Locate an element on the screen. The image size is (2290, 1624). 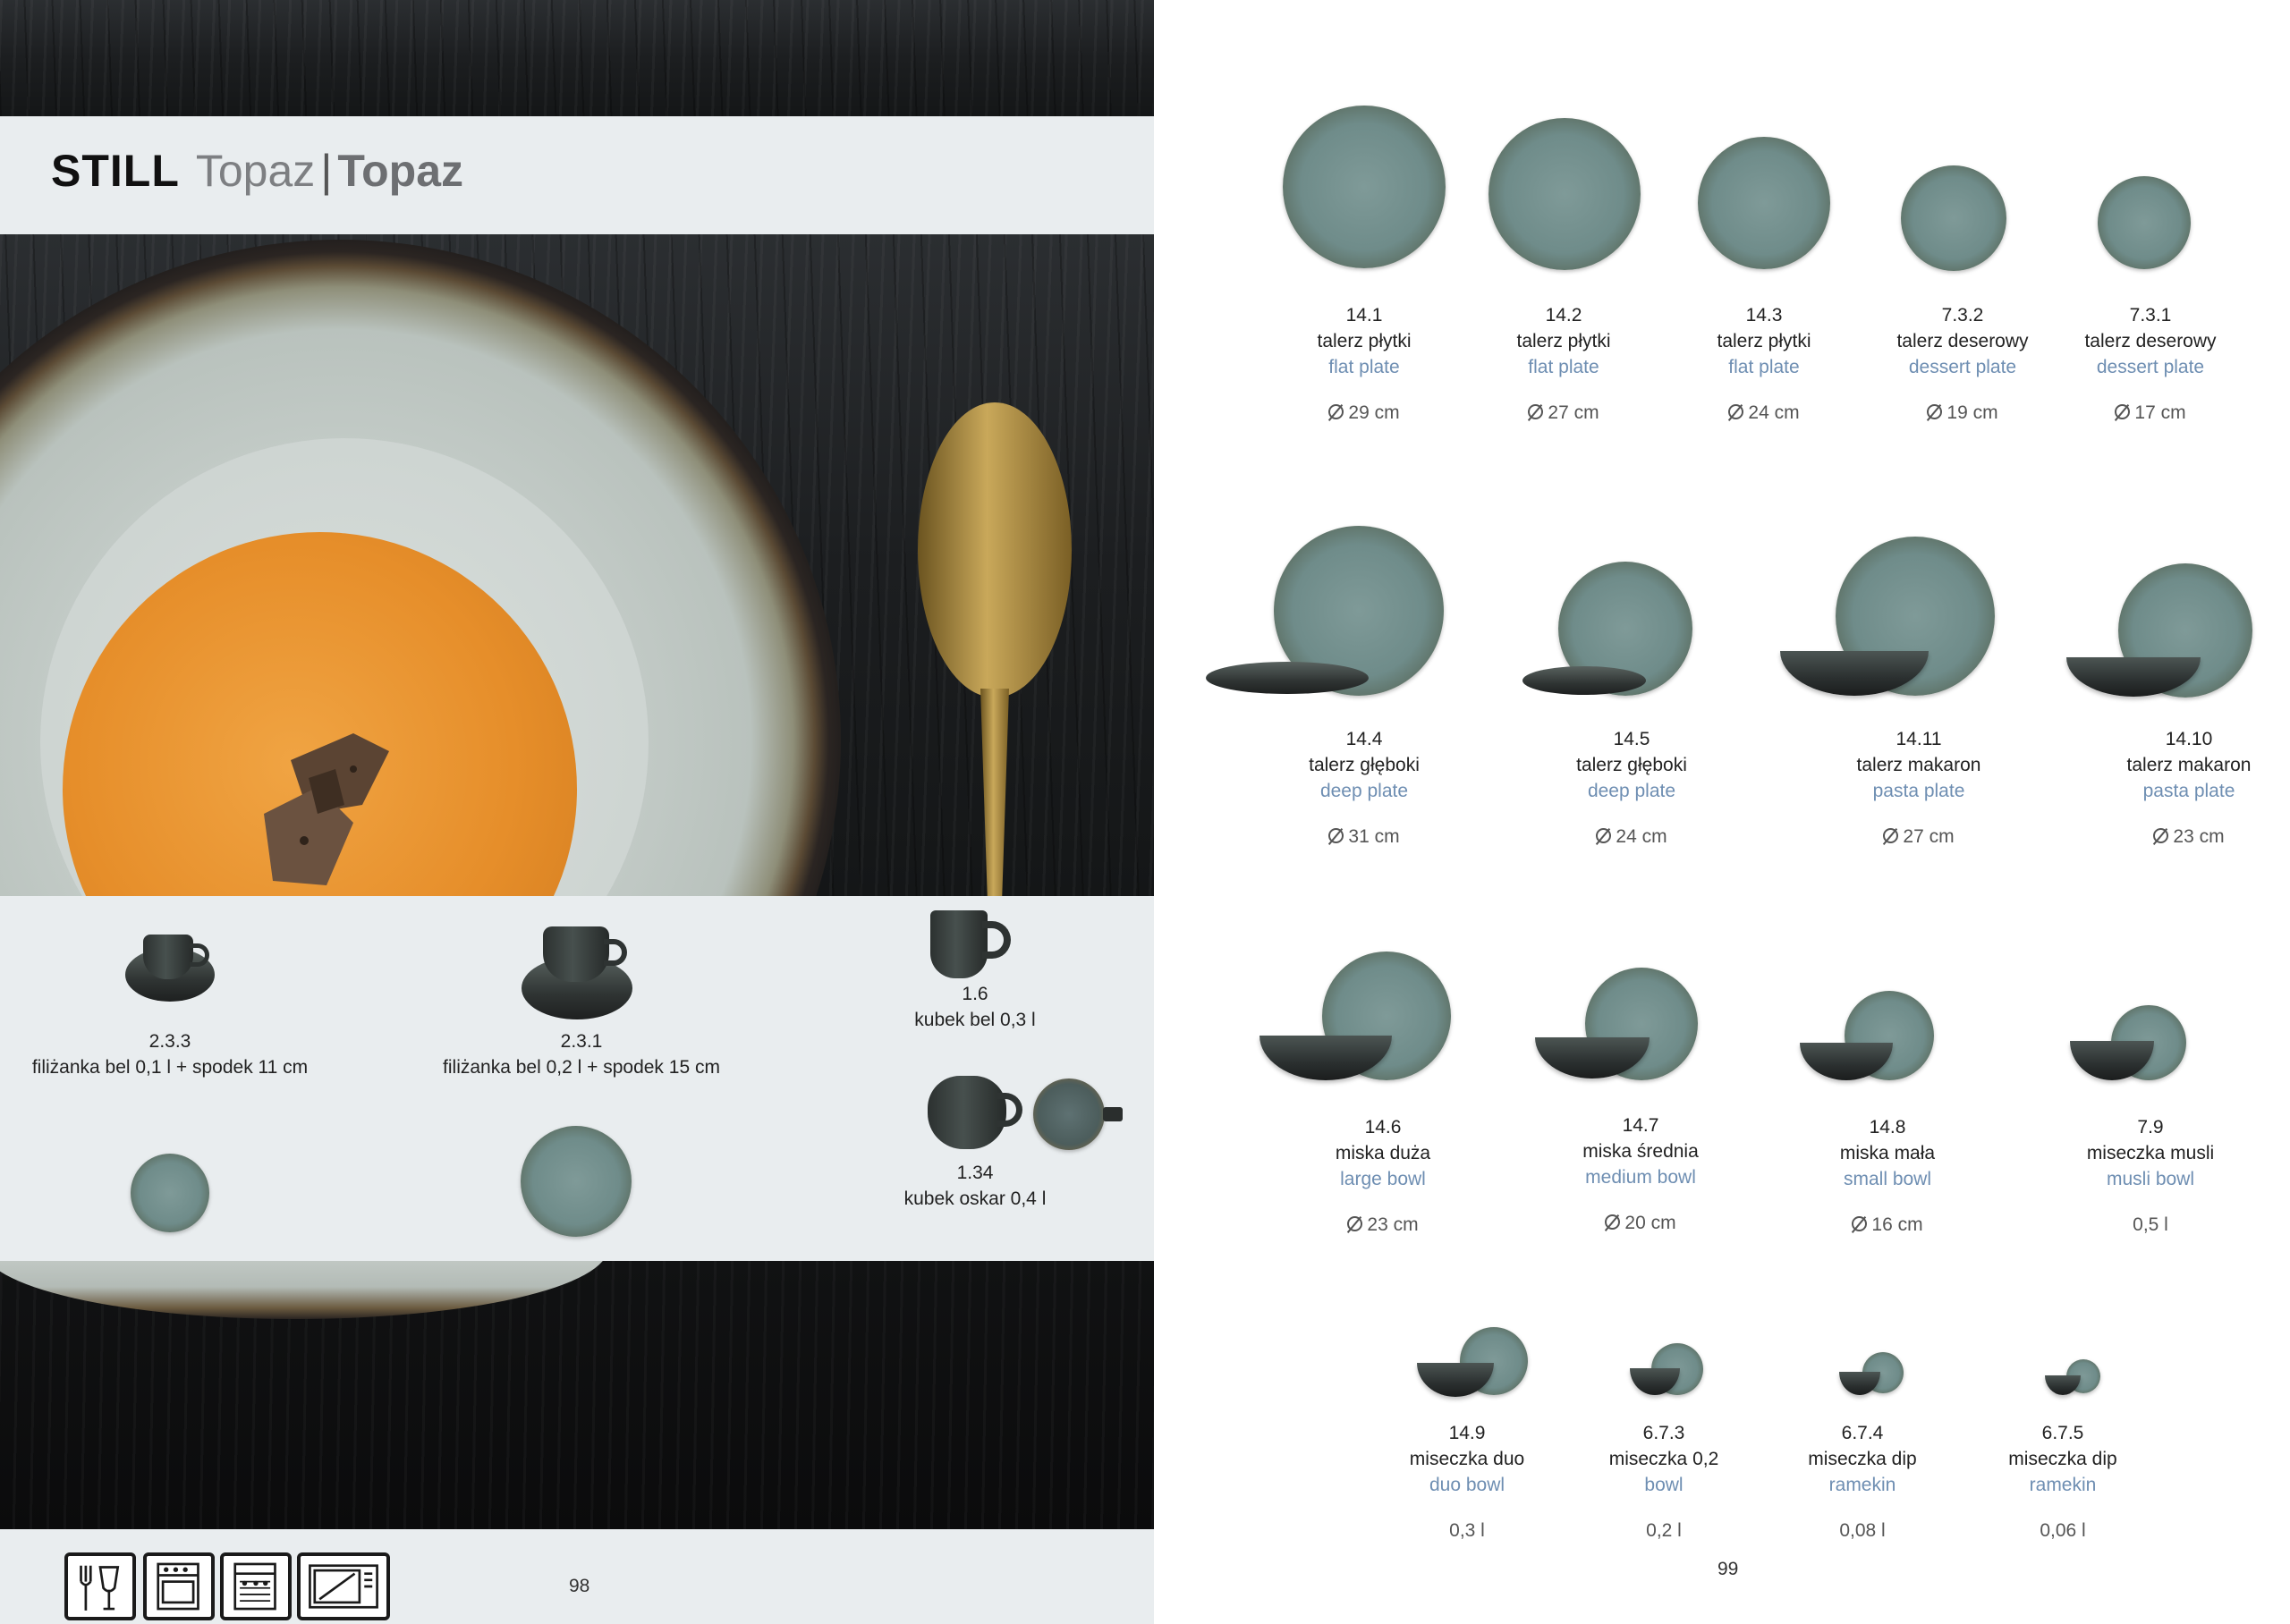
saucer-15-image is located at coordinates (576, 1181).